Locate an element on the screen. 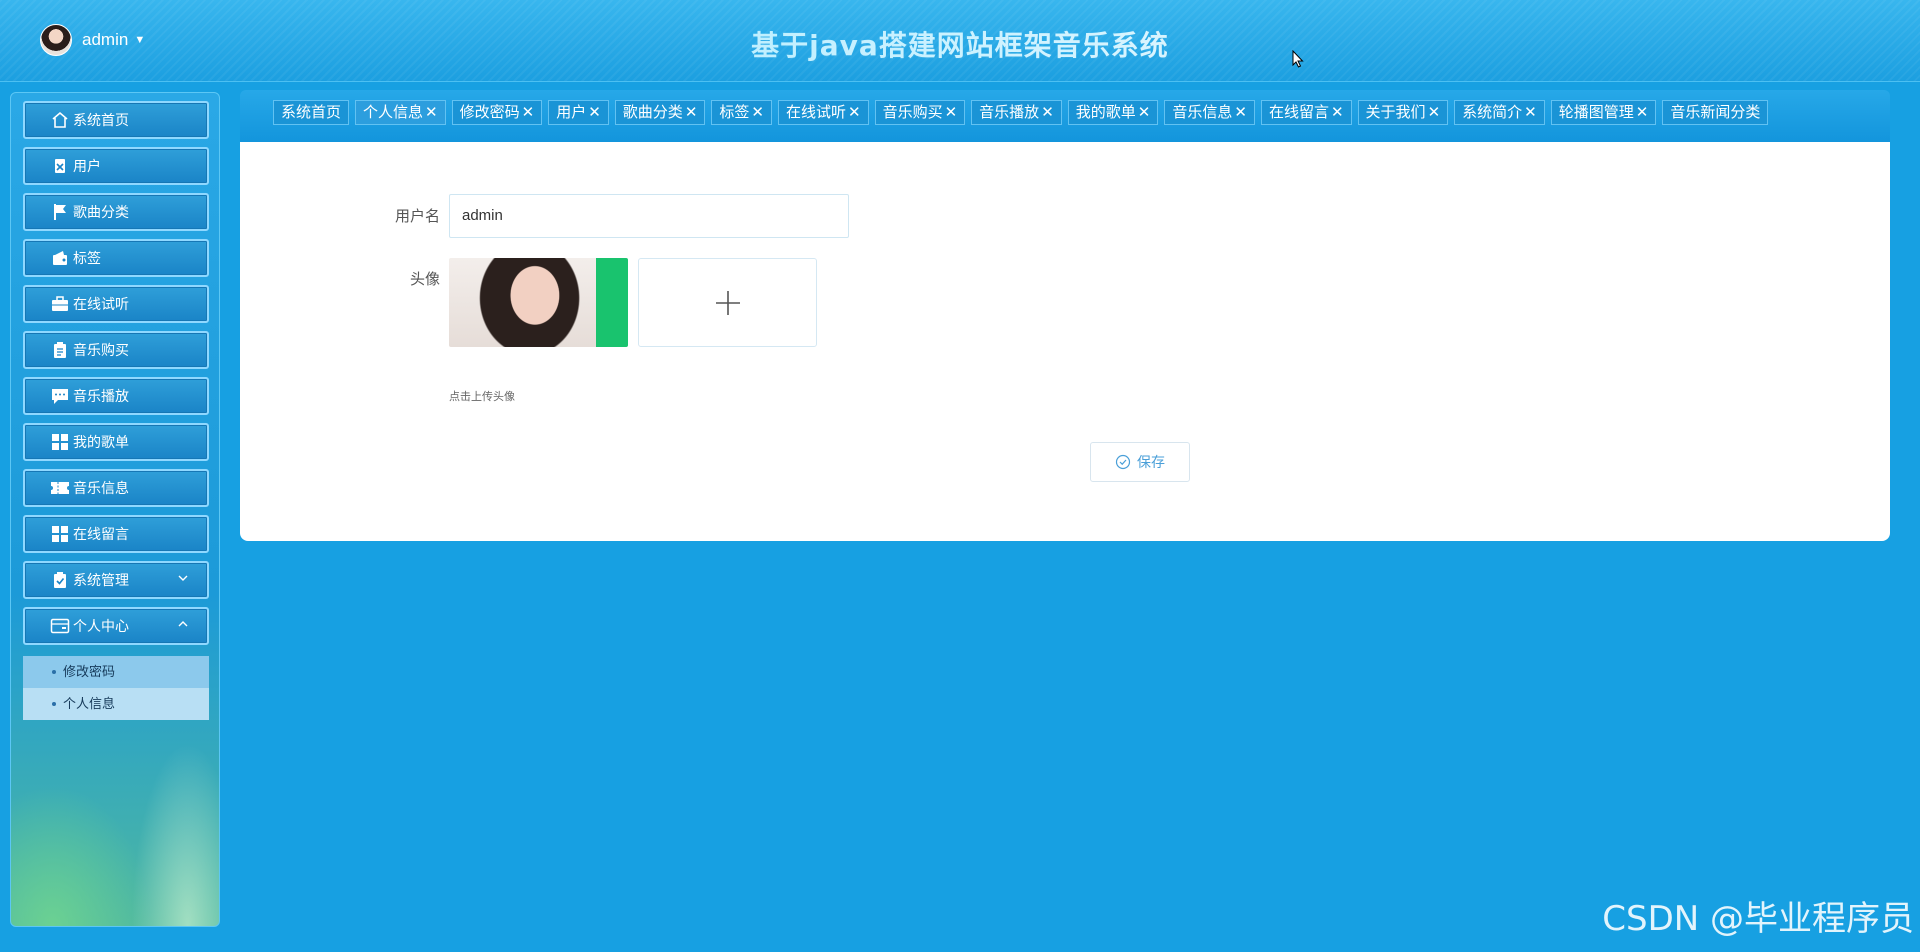 This screenshot has height=952, width=1920. tab-item: 在线留言 ✕ is located at coordinates (1306, 112).